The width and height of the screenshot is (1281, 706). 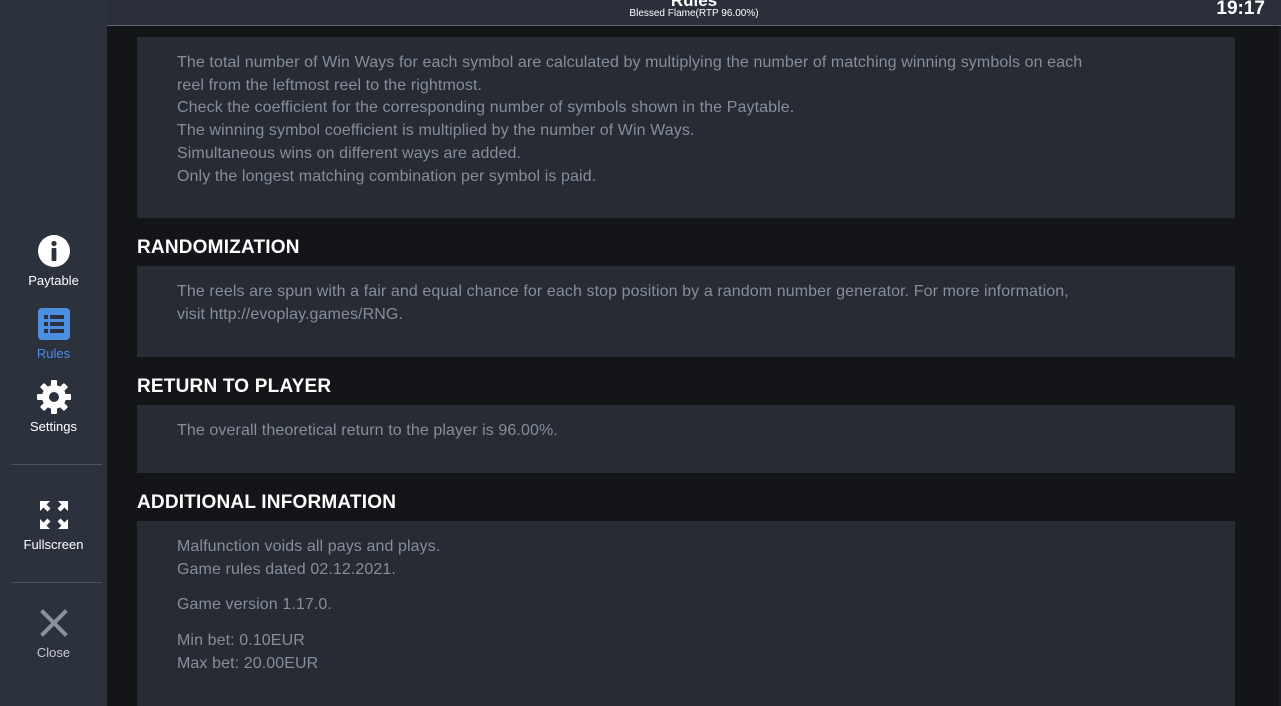 What do you see at coordinates (309, 546) in the screenshot?
I see `rule-text: Malfunction voids all pays and plays.` at bounding box center [309, 546].